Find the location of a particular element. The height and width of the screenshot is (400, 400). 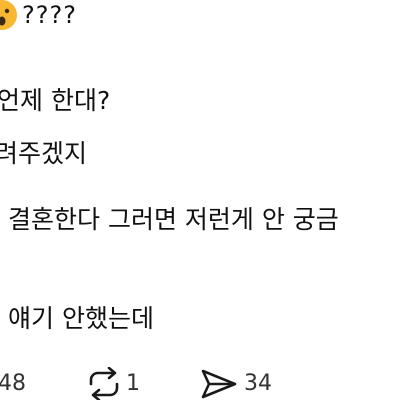

question-marks: ???? is located at coordinates (49, 15).